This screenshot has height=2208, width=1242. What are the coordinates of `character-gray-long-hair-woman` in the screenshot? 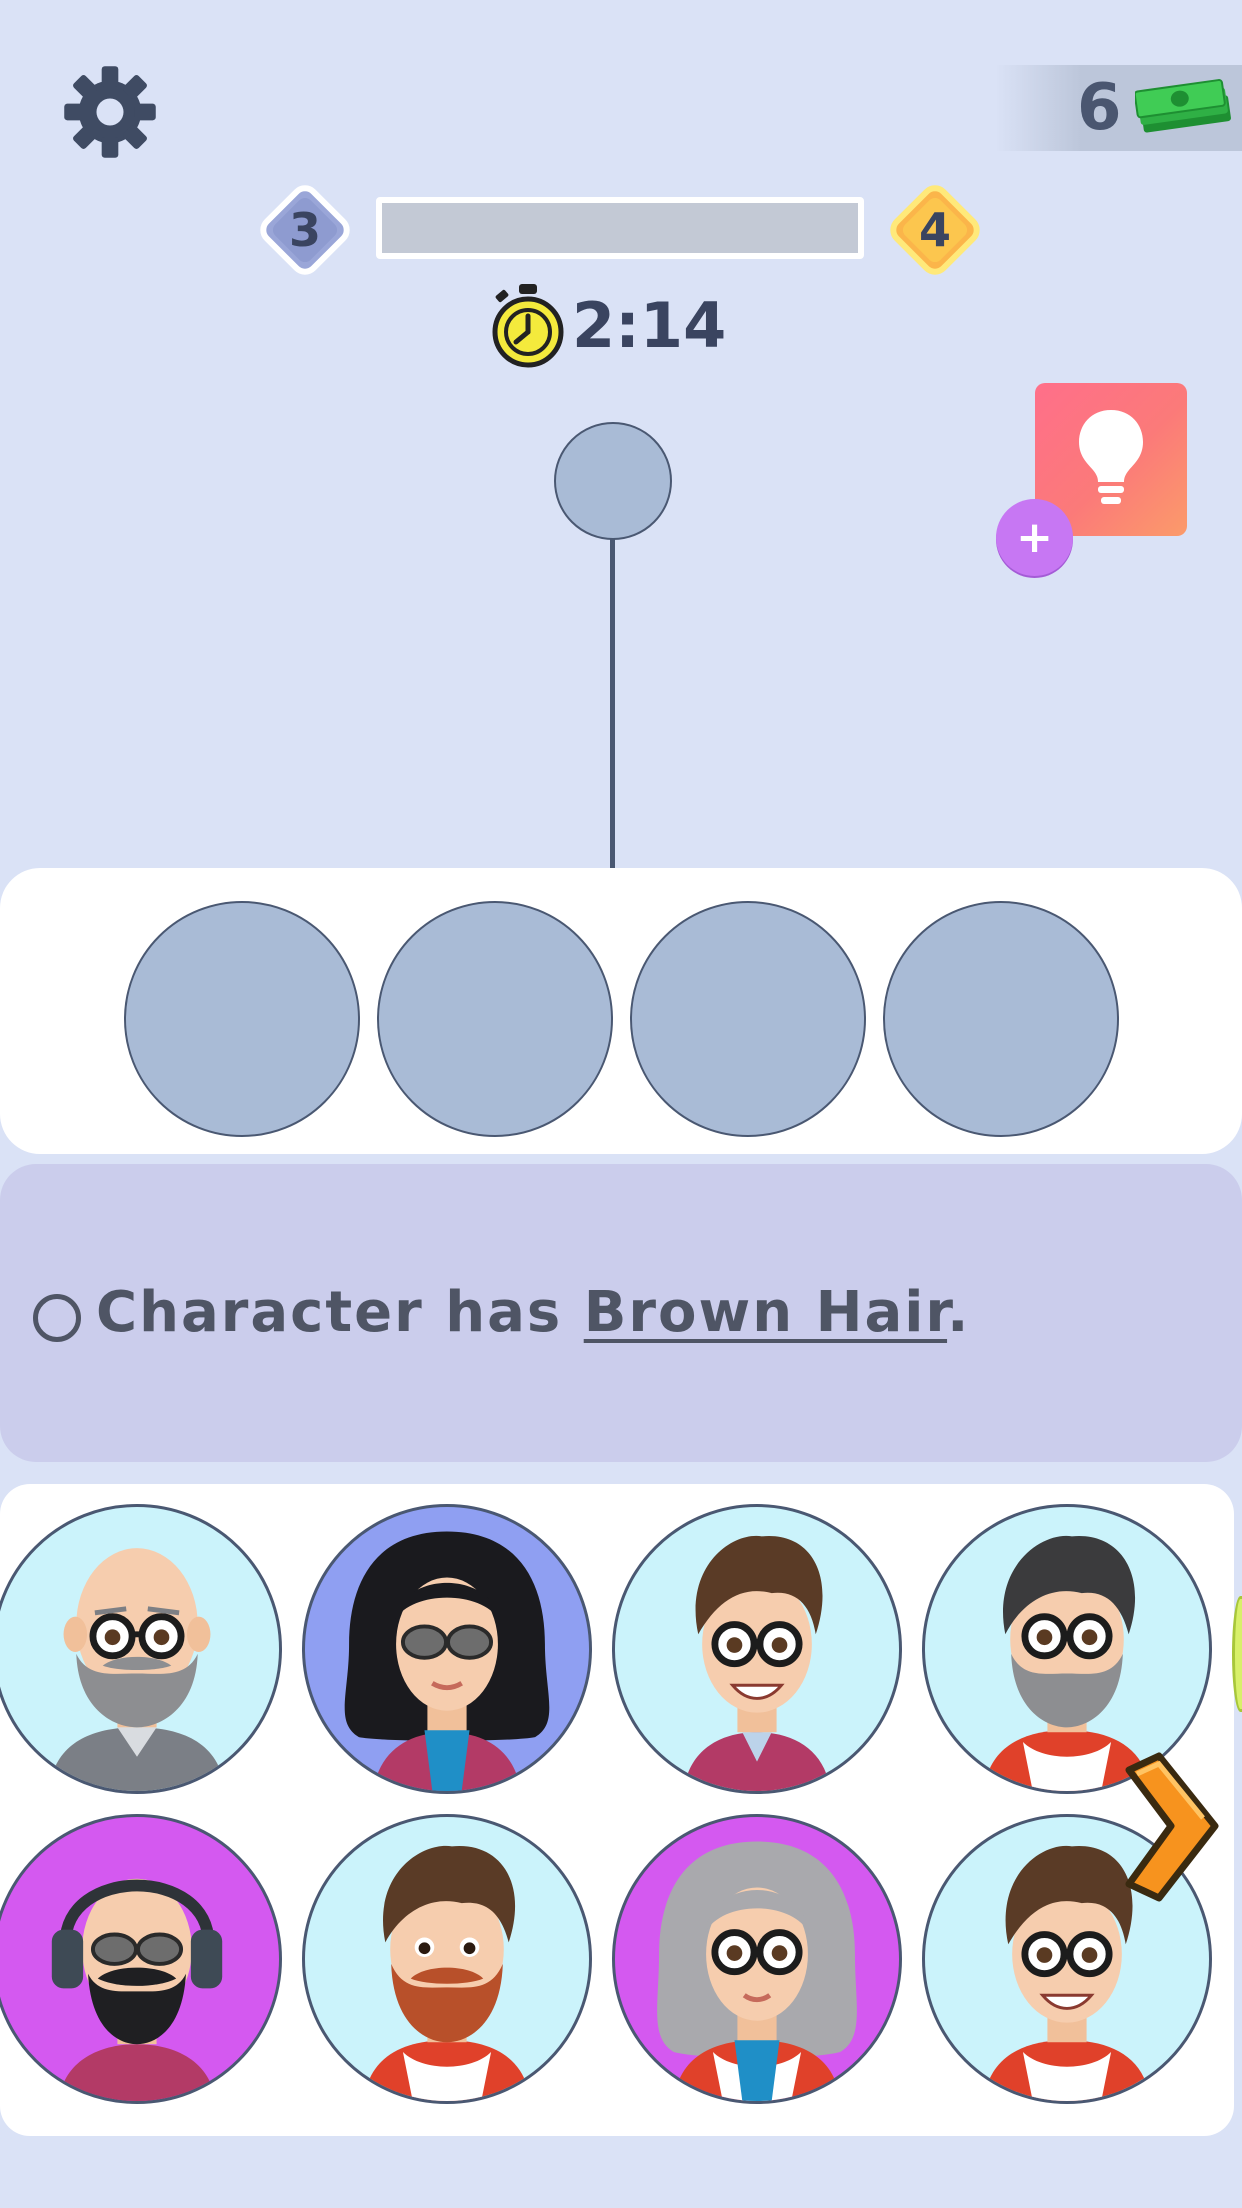 It's located at (757, 1959).